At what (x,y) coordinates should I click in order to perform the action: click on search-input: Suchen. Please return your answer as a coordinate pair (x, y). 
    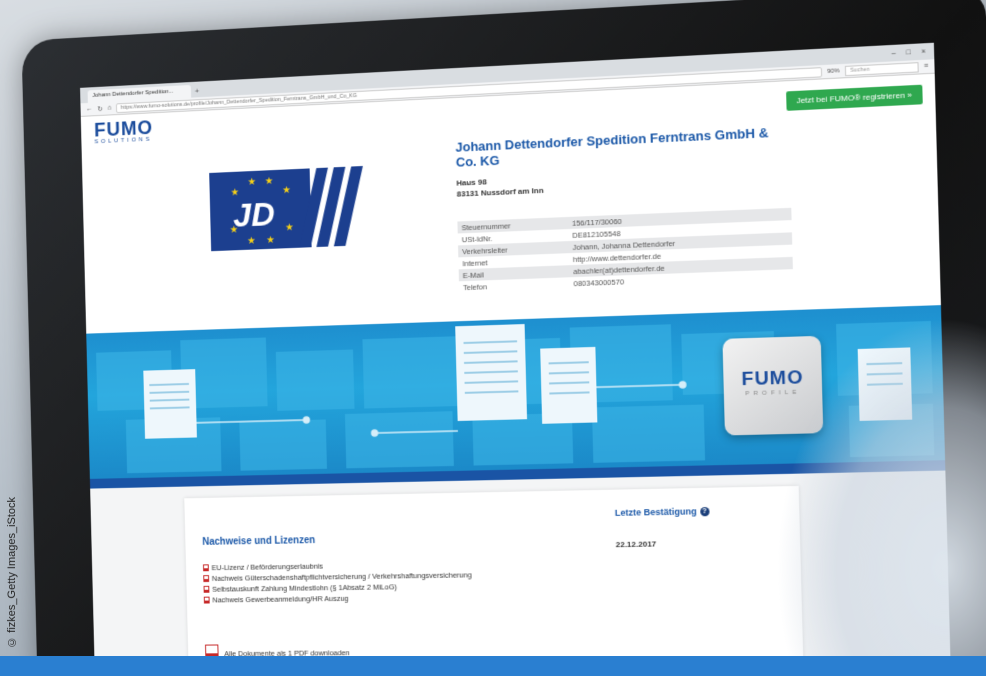
    Looking at the image, I should click on (882, 69).